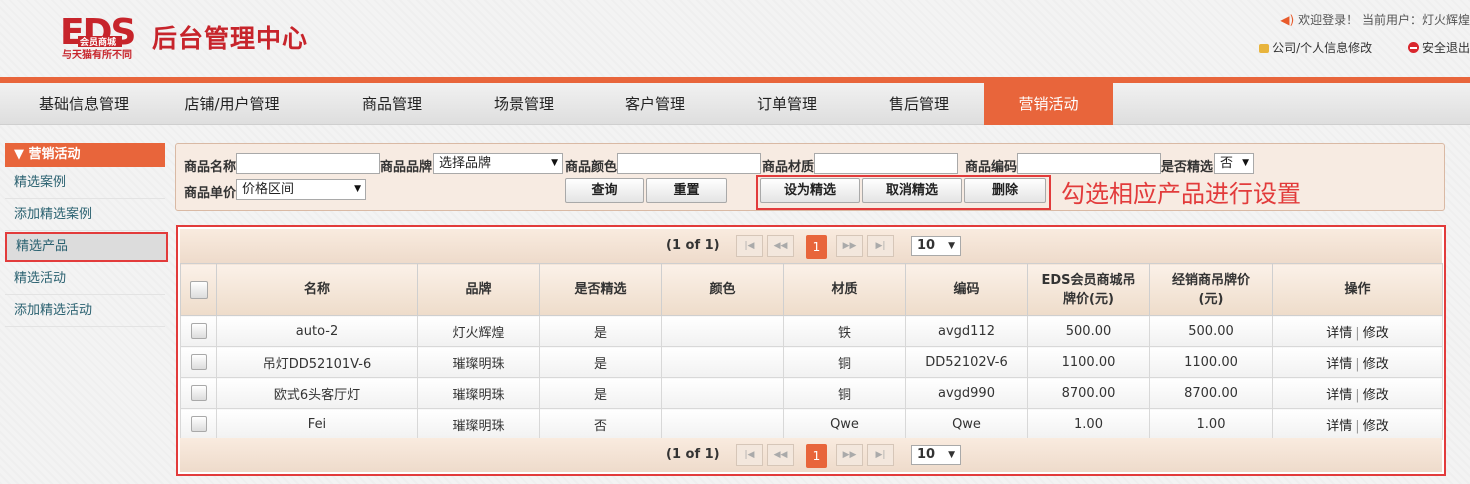 Image resolution: width=1470 pixels, height=484 pixels. I want to click on lock-icon, so click(1264, 48).